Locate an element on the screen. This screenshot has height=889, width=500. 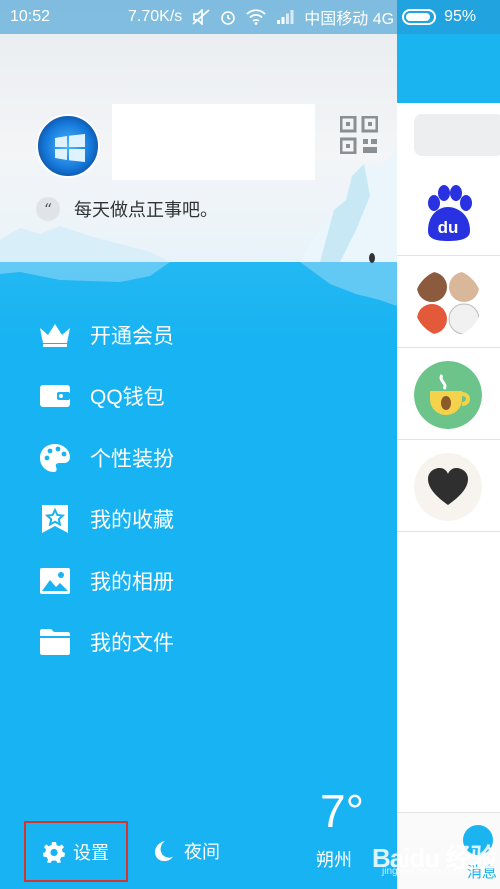
menu-item-album: 我的相册 is located at coordinates (198, 581).